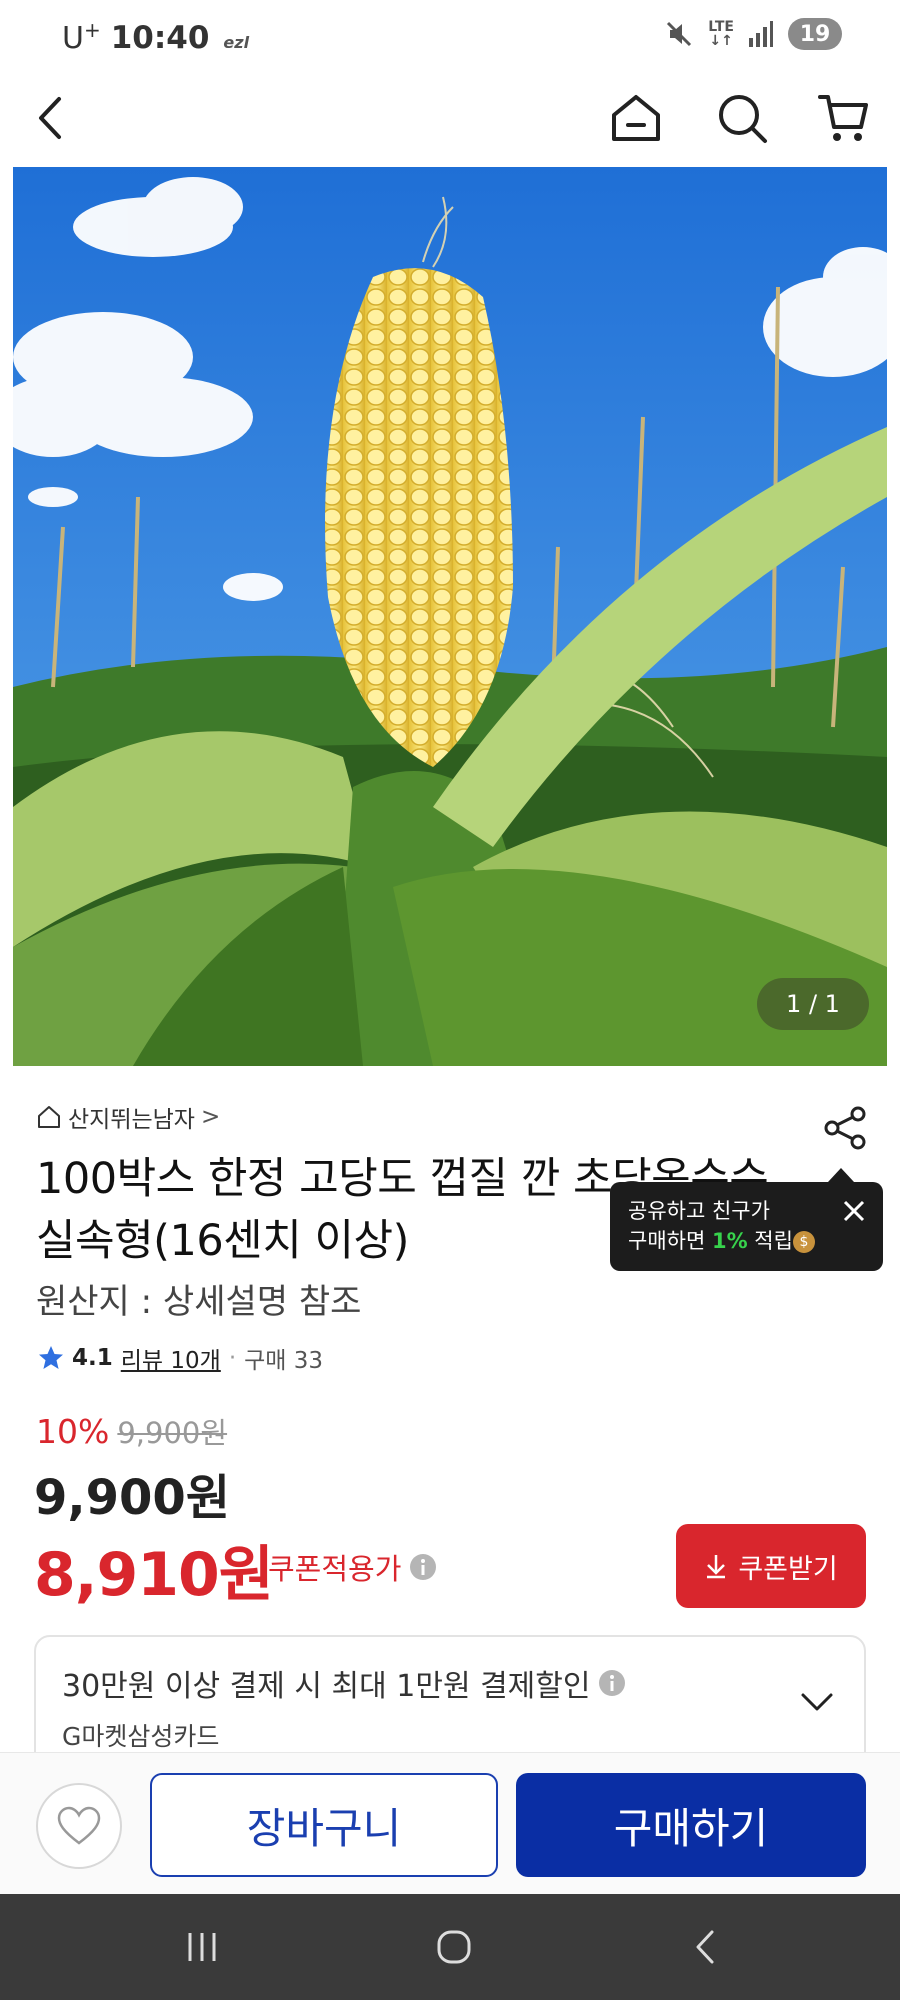  Describe the element at coordinates (131, 1120) in the screenshot. I see `seller-name: 산지뛰는남자` at that location.